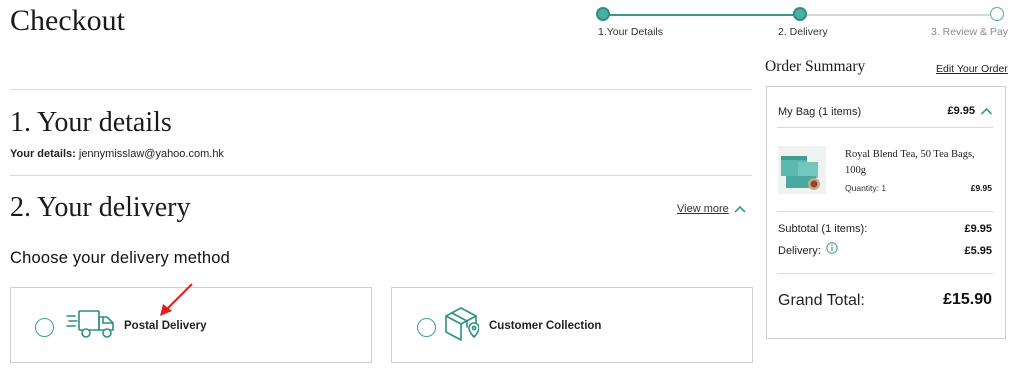  What do you see at coordinates (997, 14) in the screenshot?
I see `step-dot-review-pay` at bounding box center [997, 14].